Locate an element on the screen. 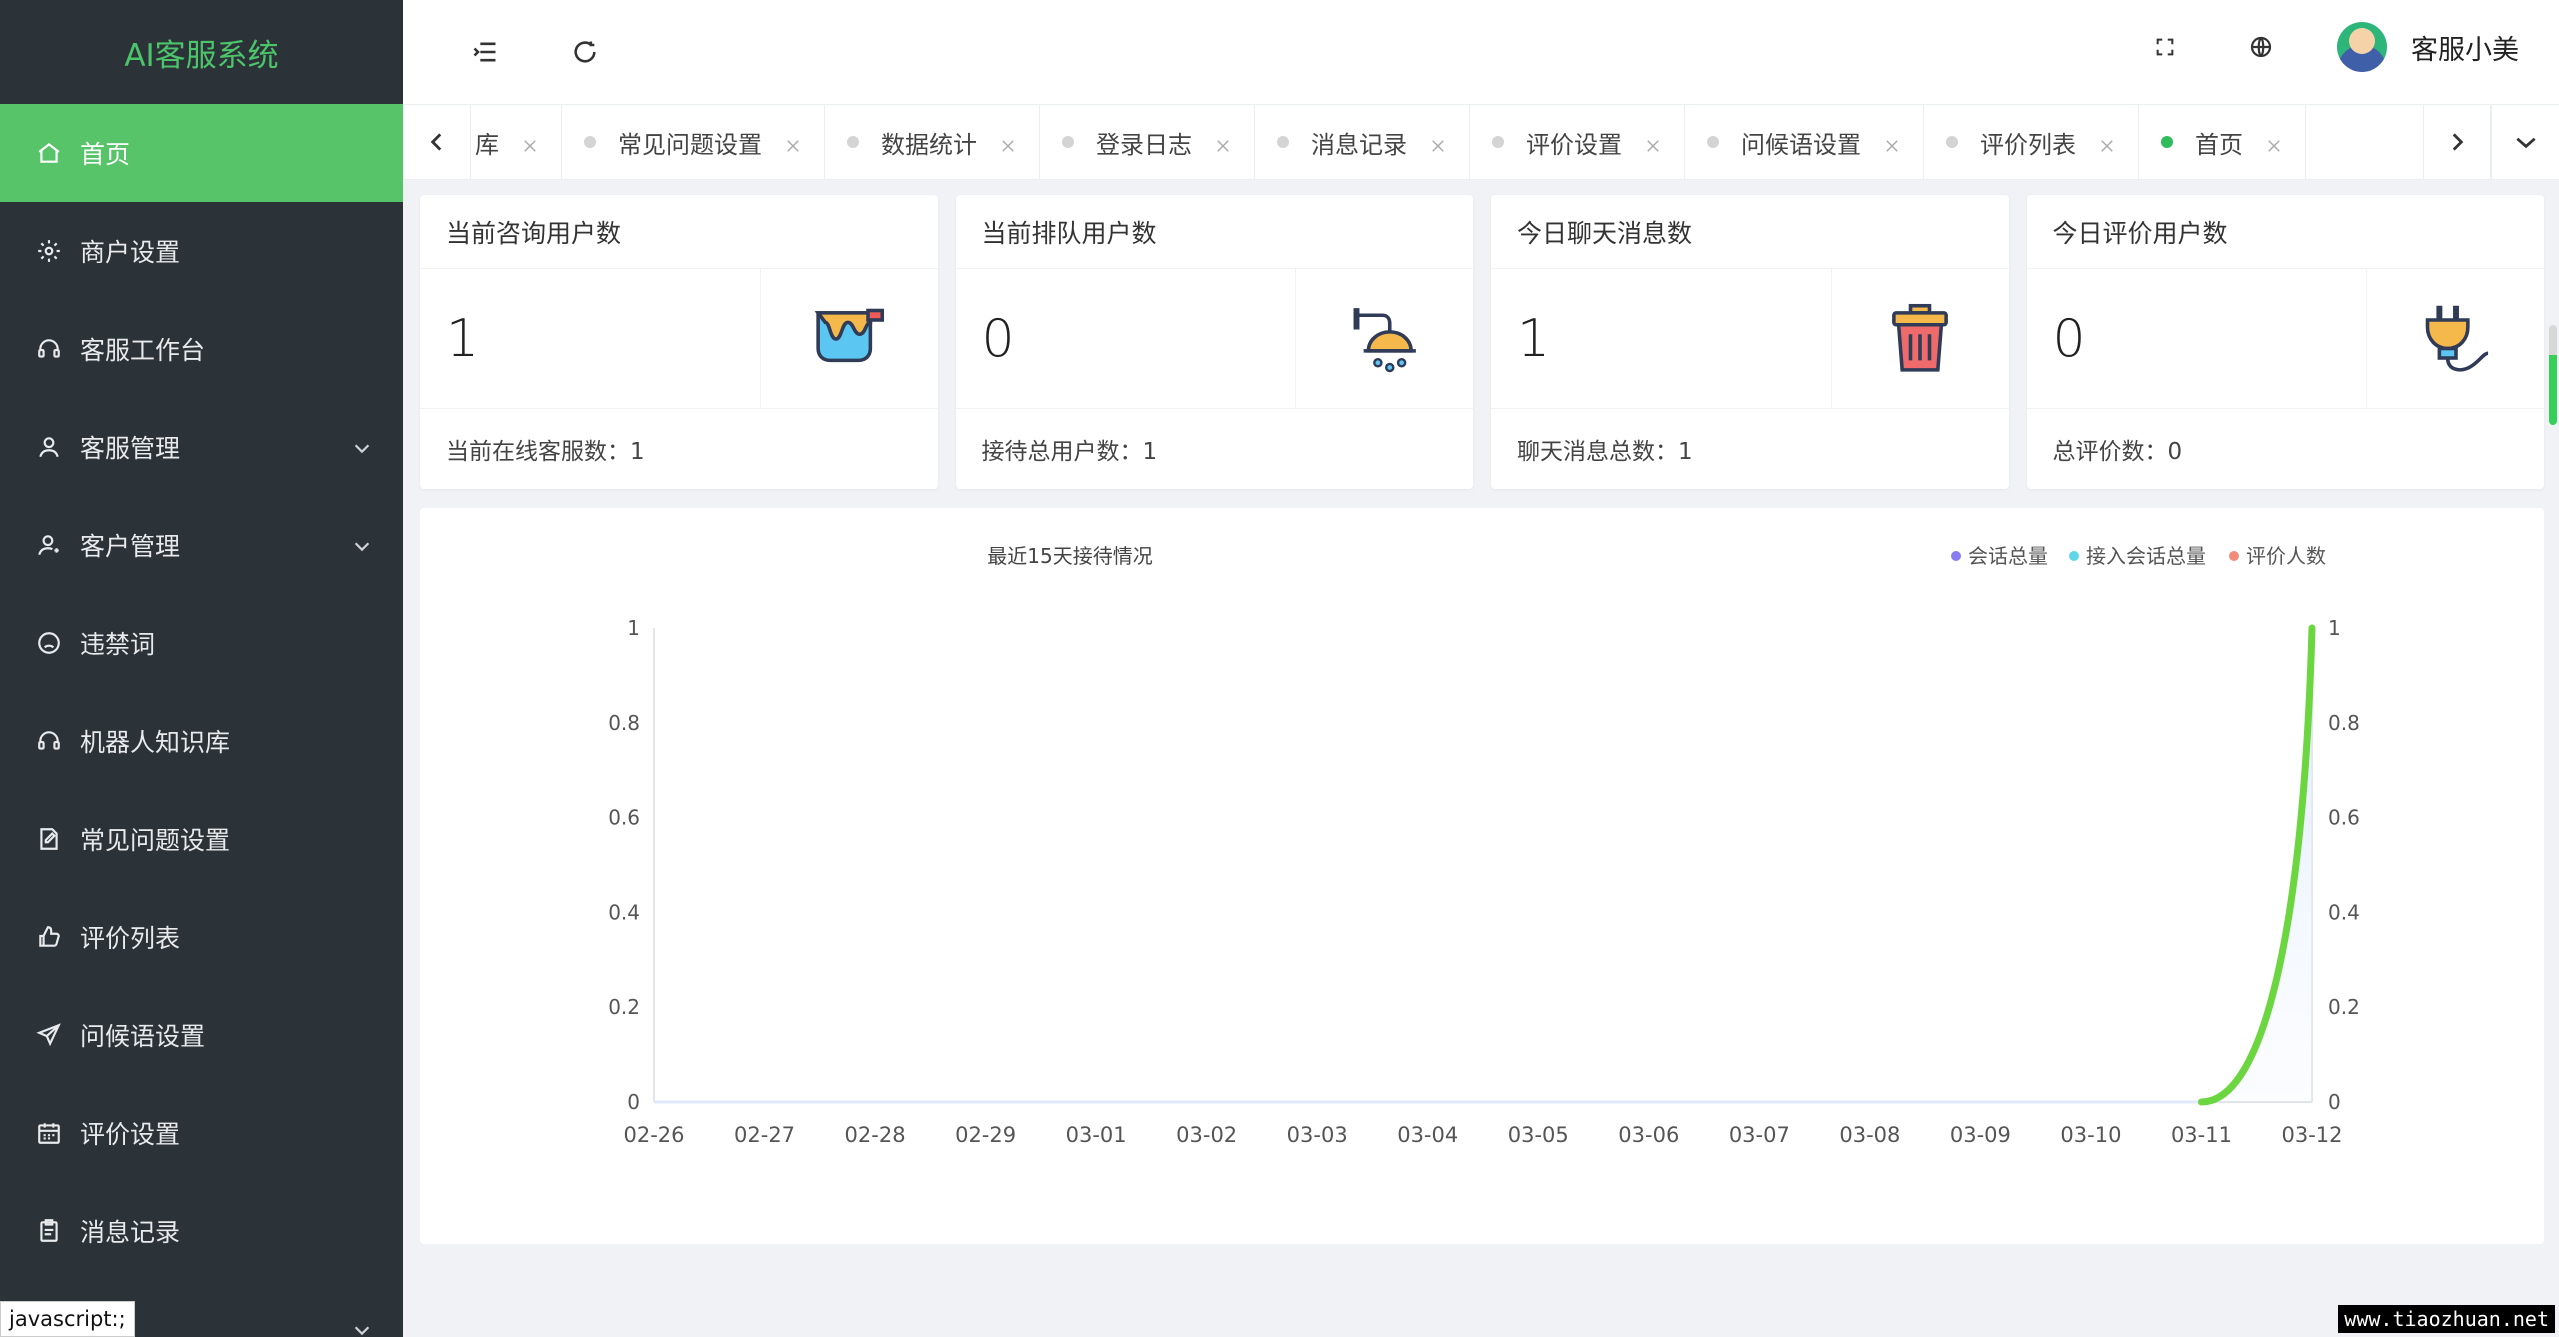 The image size is (2559, 1337). tab-8: 评价列表 is located at coordinates (2031, 142).